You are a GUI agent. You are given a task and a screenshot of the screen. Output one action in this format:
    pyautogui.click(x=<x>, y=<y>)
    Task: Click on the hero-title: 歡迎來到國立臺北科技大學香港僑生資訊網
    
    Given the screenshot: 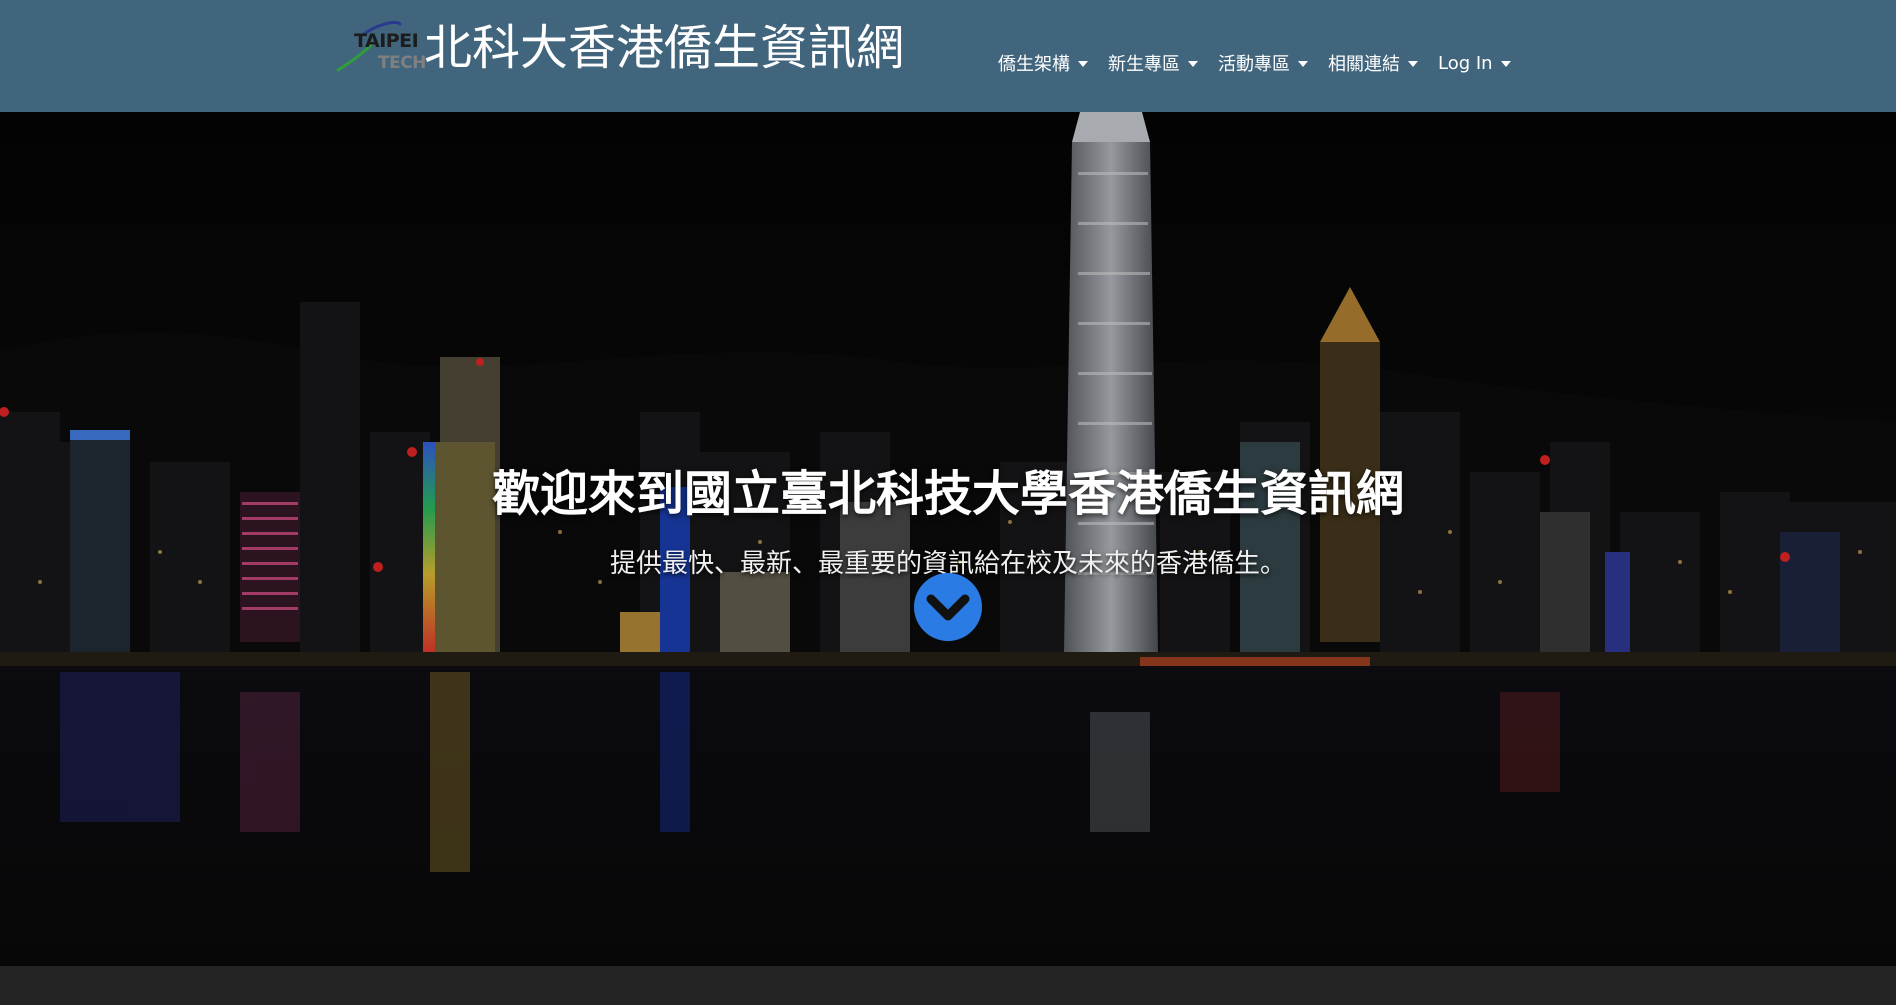 What is the action you would take?
    pyautogui.click(x=947, y=494)
    